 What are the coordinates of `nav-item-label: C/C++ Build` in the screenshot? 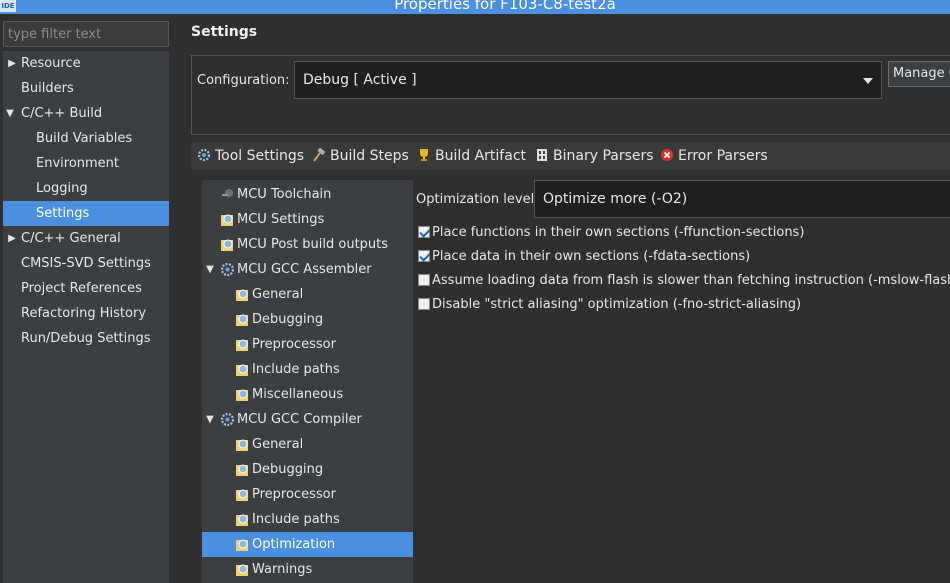 It's located at (62, 113).